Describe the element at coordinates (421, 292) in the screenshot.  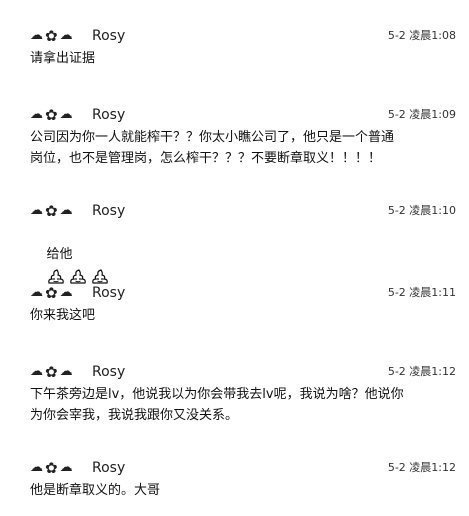
I see `message-timestamp: 5-2 凌晨1:11` at that location.